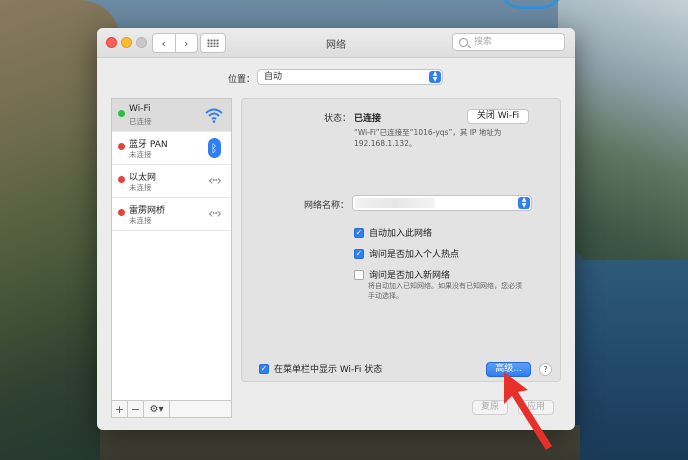 This screenshot has height=460, width=688. I want to click on annotation-circle, so click(531, 4).